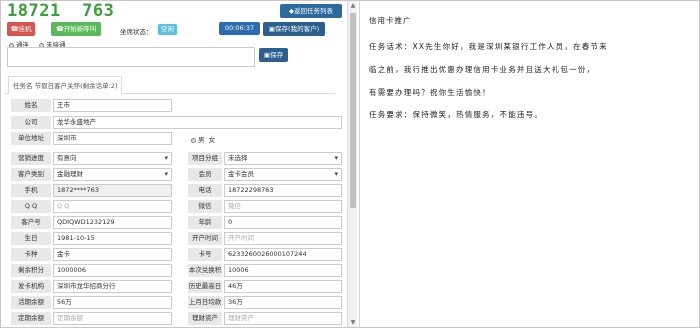  I want to click on points-label: 剩余积分, so click(31, 270).